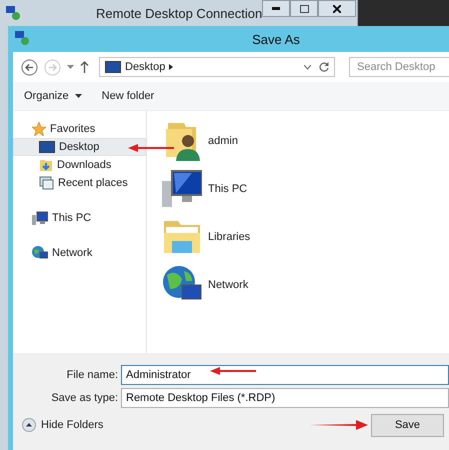 This screenshot has height=450, width=449. I want to click on field-label: File name:, so click(92, 375).